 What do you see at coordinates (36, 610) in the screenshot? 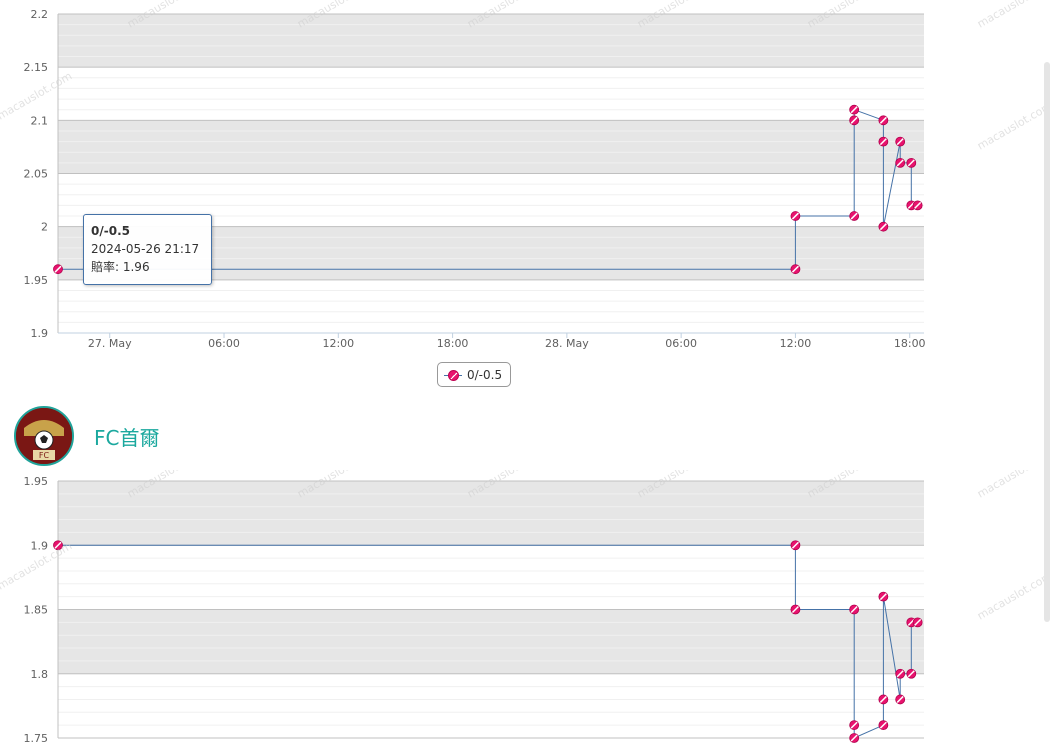
I see `y-tick-label: 1.85` at bounding box center [36, 610].